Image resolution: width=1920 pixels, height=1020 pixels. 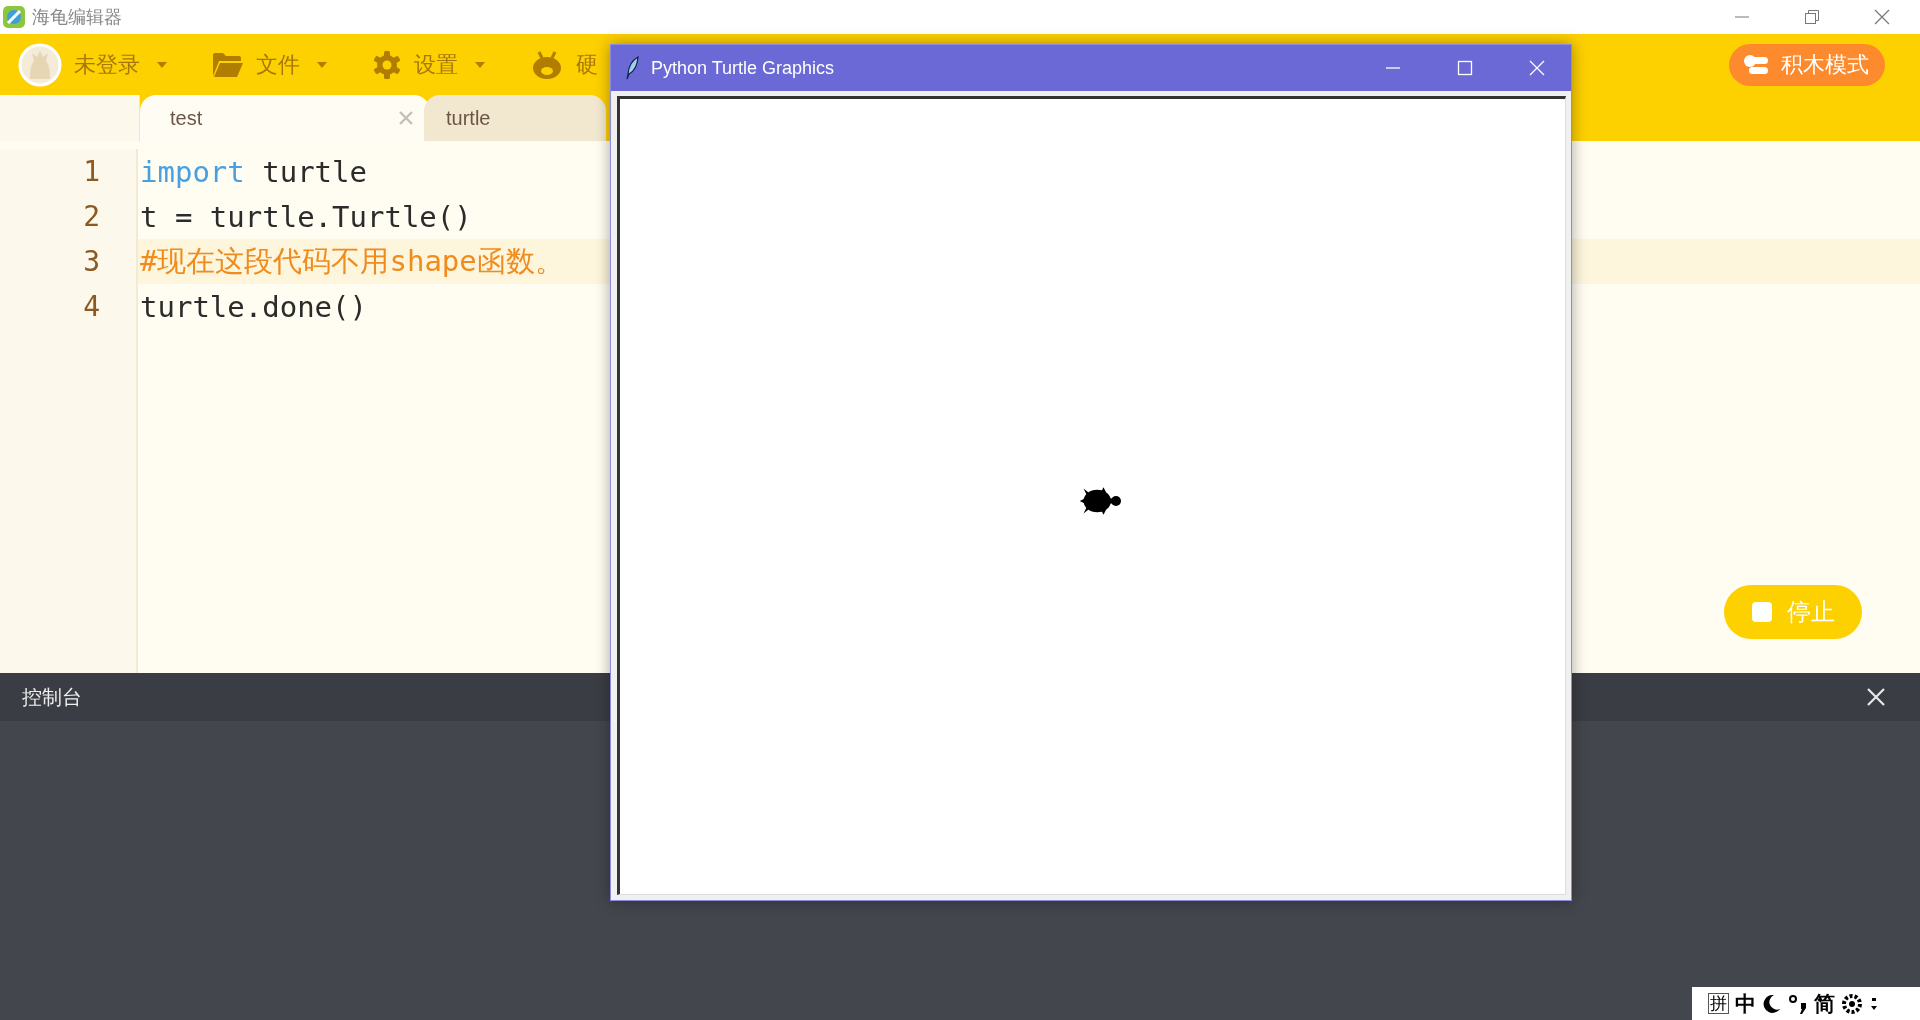 What do you see at coordinates (1824, 1003) in the screenshot?
I see `ime-button: 简` at bounding box center [1824, 1003].